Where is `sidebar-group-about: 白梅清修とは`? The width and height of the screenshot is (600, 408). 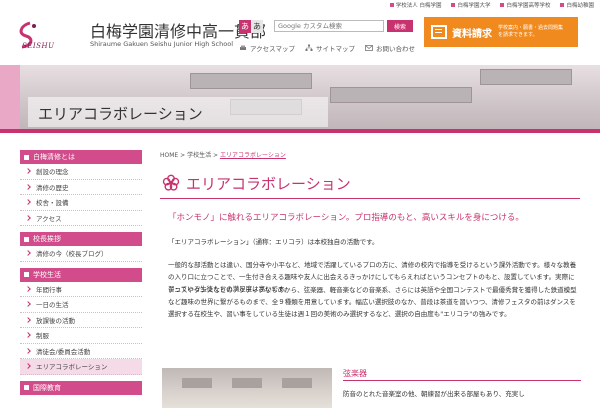 sidebar-group-about: 白梅清修とは is located at coordinates (81, 157).